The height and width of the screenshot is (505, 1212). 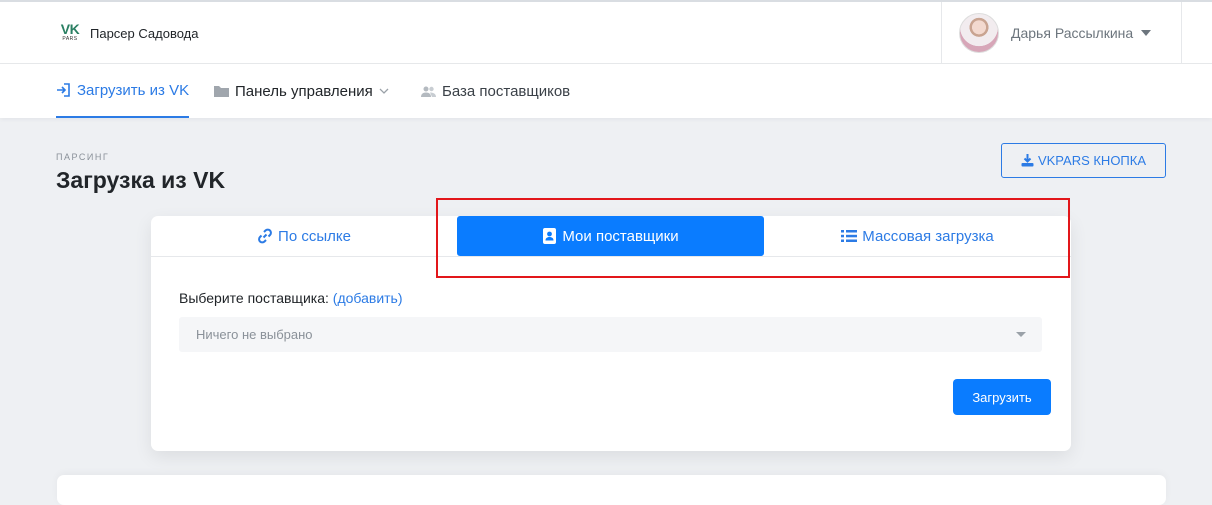 I want to click on sign-in-icon, so click(x=63, y=90).